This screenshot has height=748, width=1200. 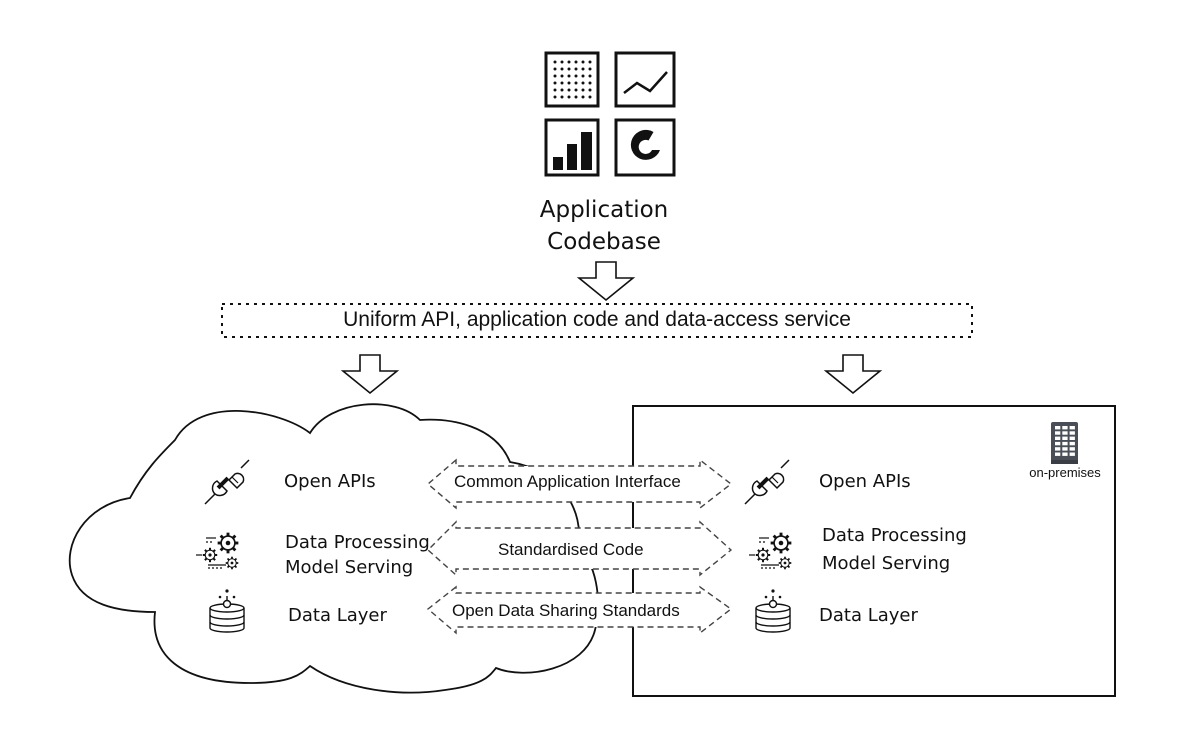 What do you see at coordinates (853, 374) in the screenshot?
I see `down-arrow-right-icon` at bounding box center [853, 374].